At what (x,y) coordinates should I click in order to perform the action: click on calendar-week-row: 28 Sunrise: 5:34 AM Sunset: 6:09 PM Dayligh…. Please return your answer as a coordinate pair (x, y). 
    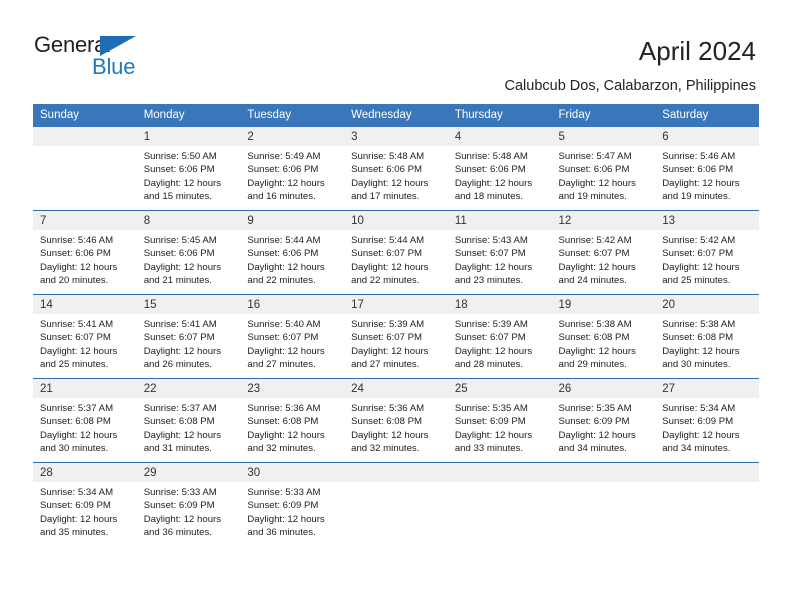
    Looking at the image, I should click on (396, 504).